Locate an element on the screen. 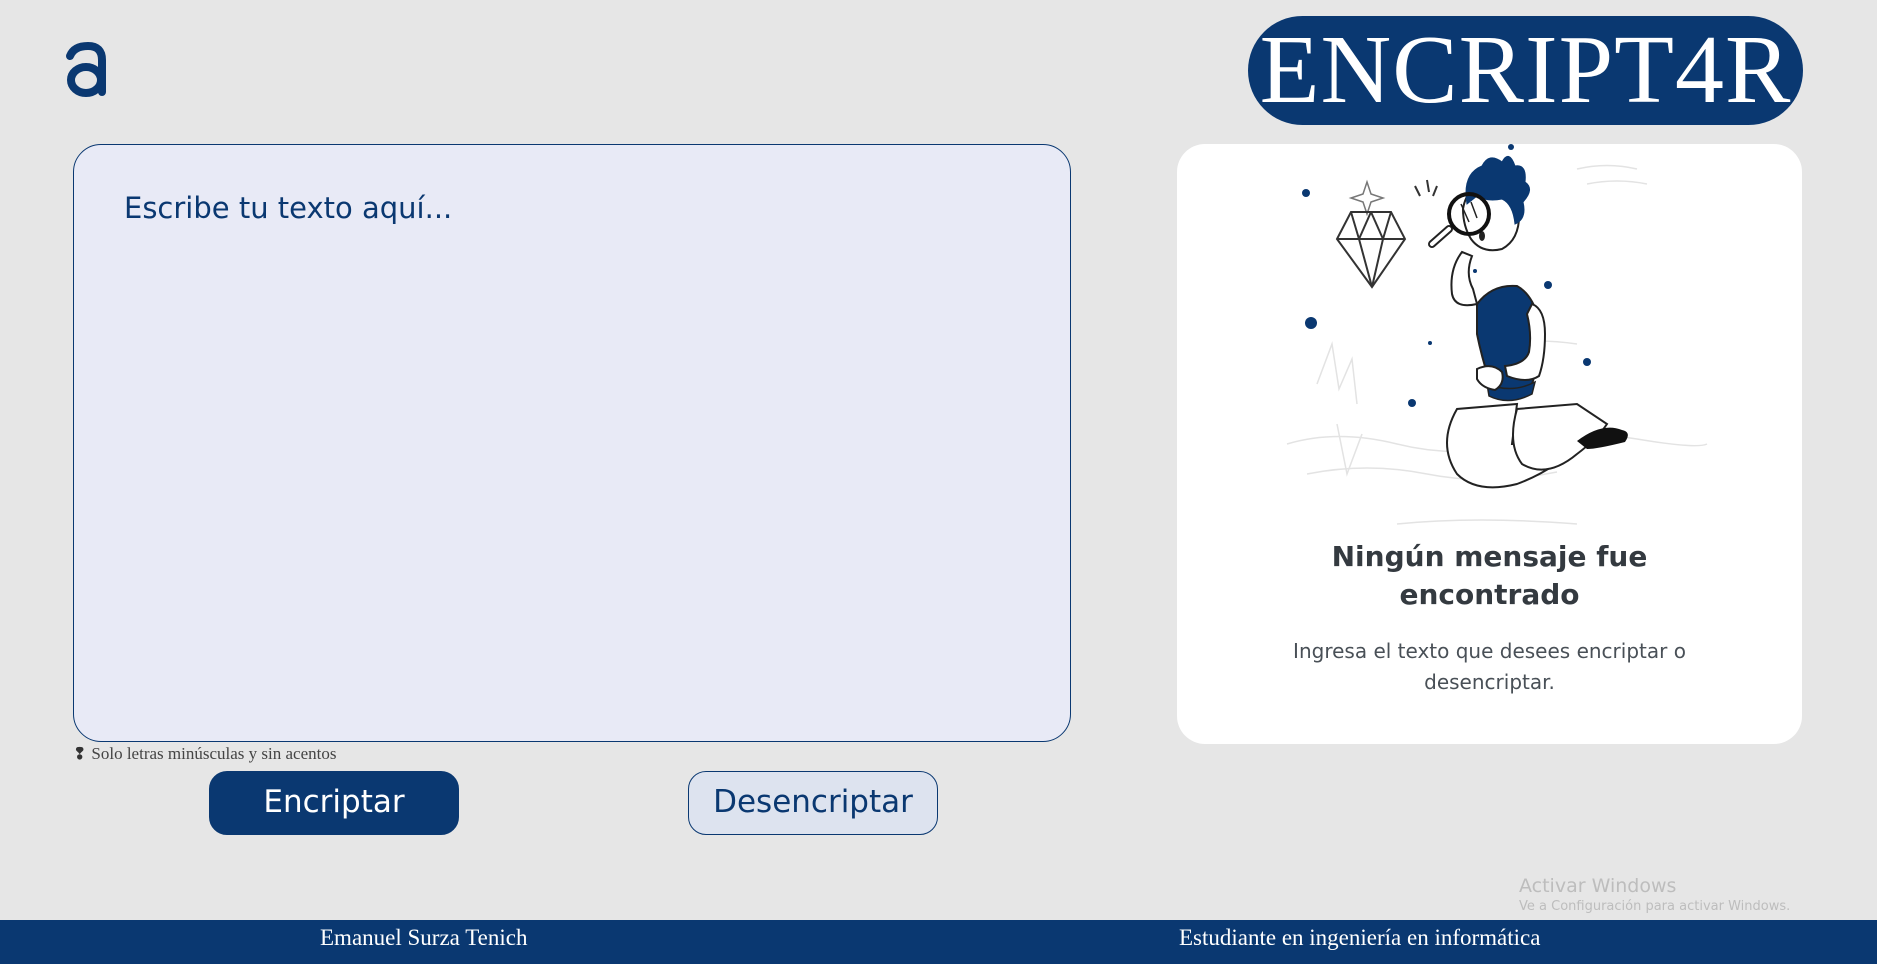  boy-with-magnifier-illustration is located at coordinates (1497, 336).